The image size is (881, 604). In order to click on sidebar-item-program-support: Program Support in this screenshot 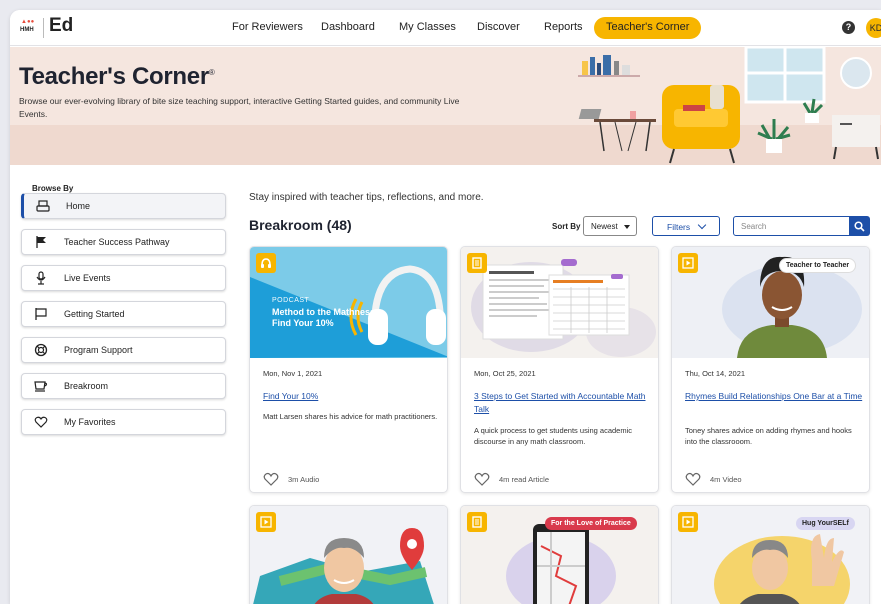, I will do `click(123, 350)`.